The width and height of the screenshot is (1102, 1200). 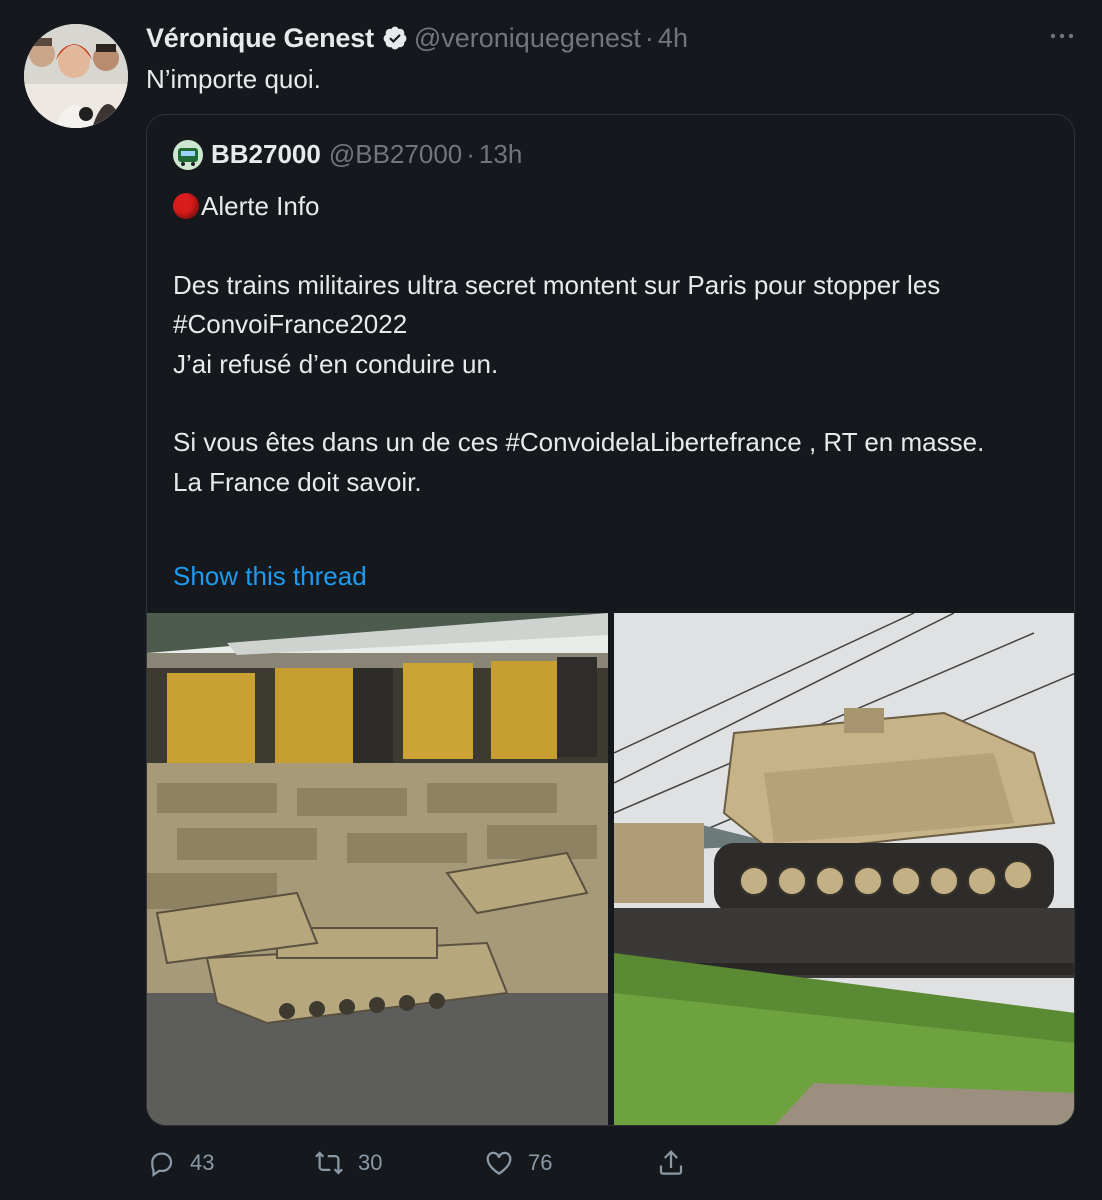 I want to click on red-circle-icon, so click(x=186, y=206).